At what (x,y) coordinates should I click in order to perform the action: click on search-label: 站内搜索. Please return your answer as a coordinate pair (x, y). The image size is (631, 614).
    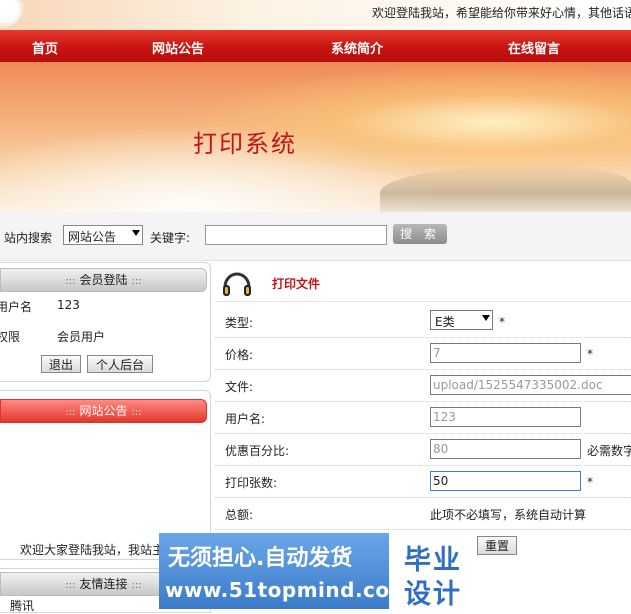
    Looking at the image, I should click on (28, 238).